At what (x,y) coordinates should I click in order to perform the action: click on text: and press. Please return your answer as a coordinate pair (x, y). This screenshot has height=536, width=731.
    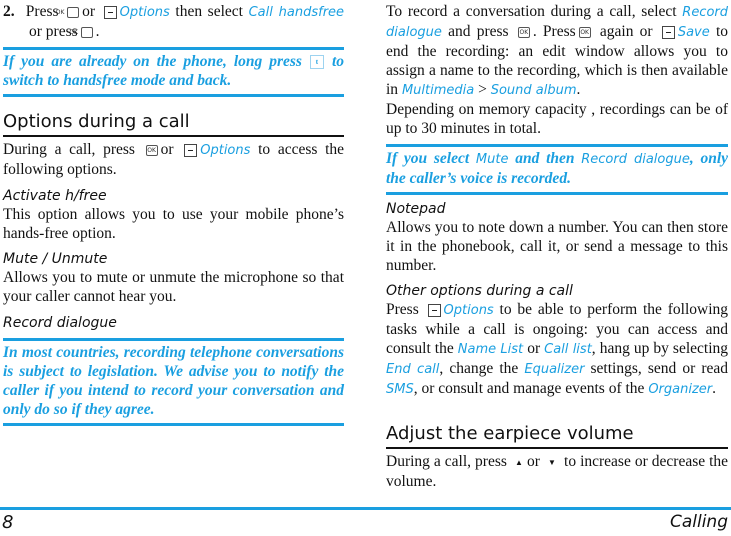
    Looking at the image, I should click on (478, 31).